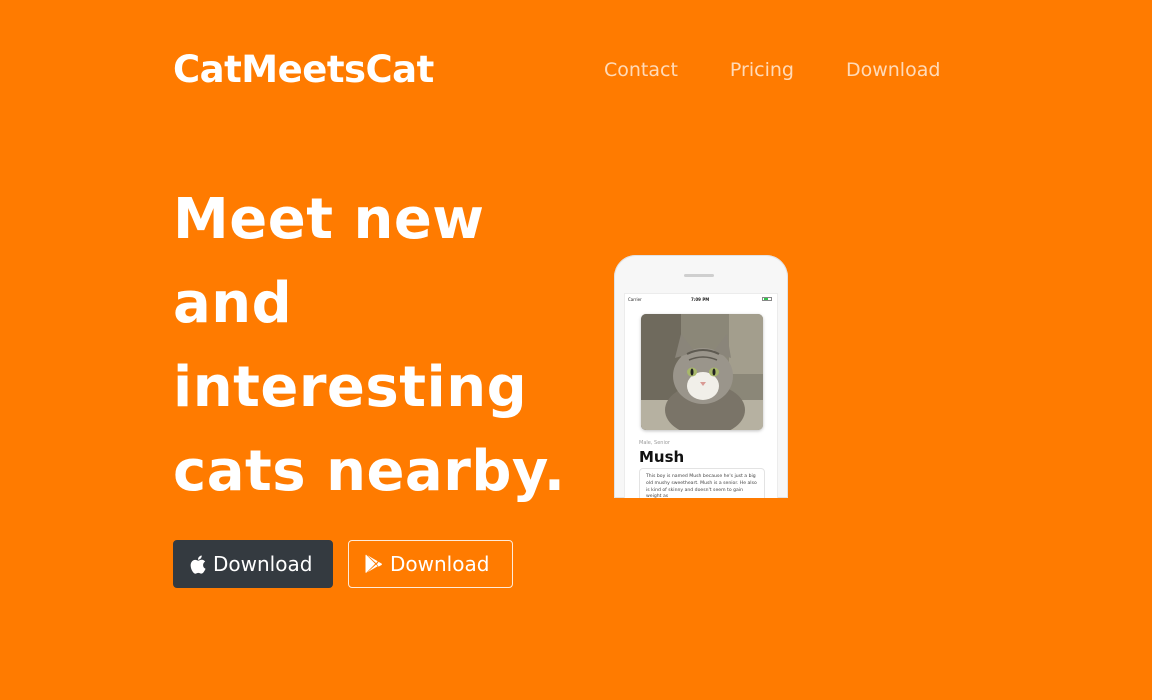 This screenshot has width=1152, height=700. Describe the element at coordinates (350, 387) in the screenshot. I see `headline-line: interesting` at that location.